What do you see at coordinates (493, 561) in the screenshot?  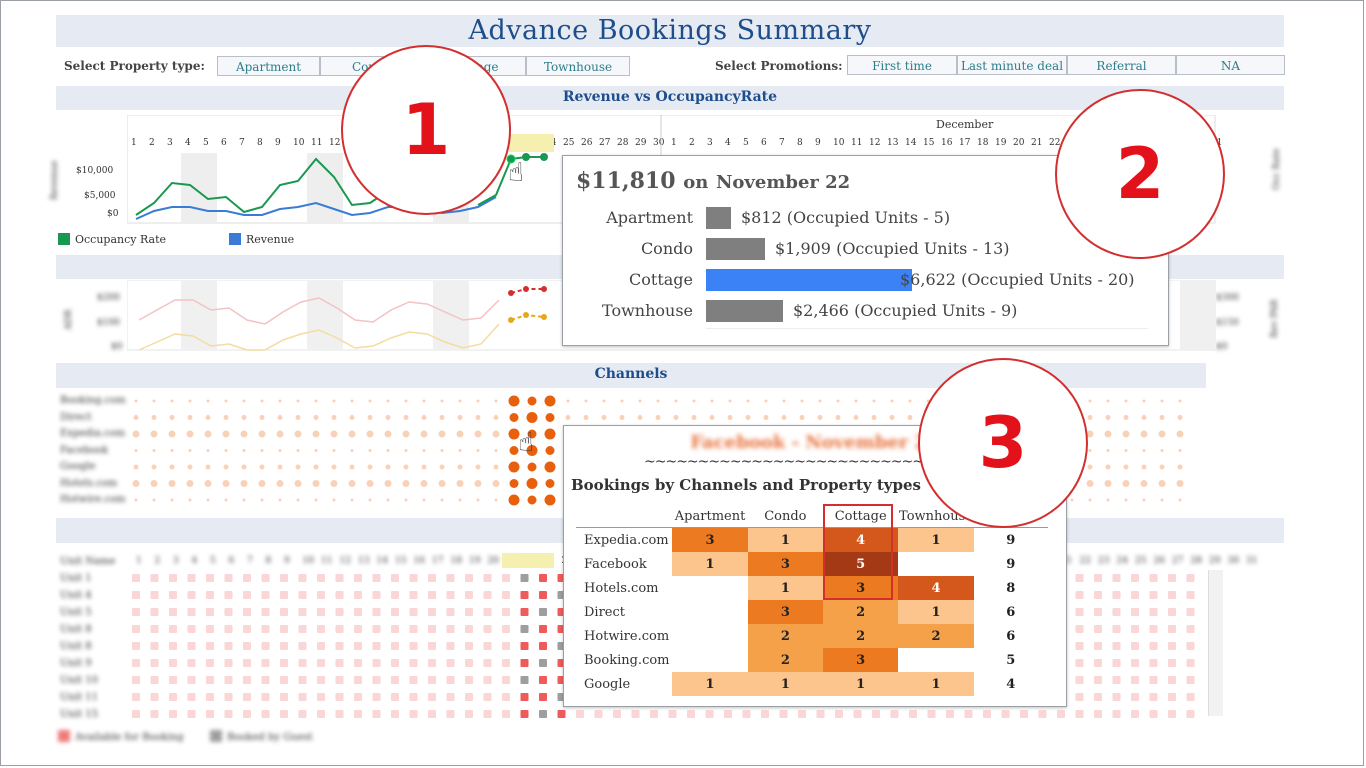 I see `unit-day-label: 20` at bounding box center [493, 561].